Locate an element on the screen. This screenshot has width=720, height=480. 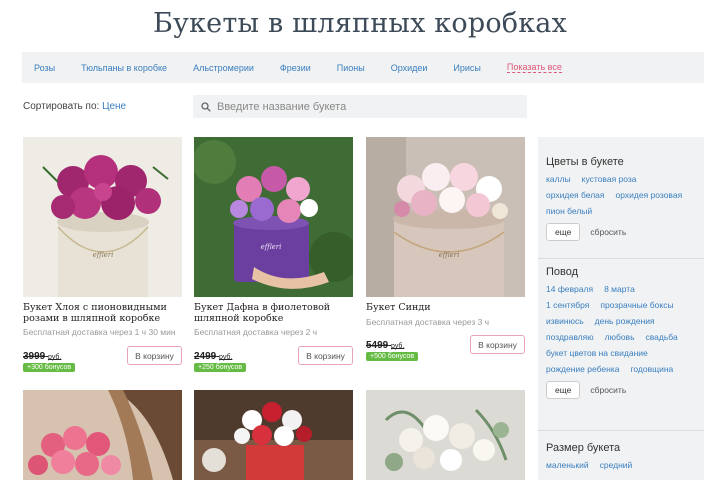
filter-tag: рождение ребенка is located at coordinates (582, 369).